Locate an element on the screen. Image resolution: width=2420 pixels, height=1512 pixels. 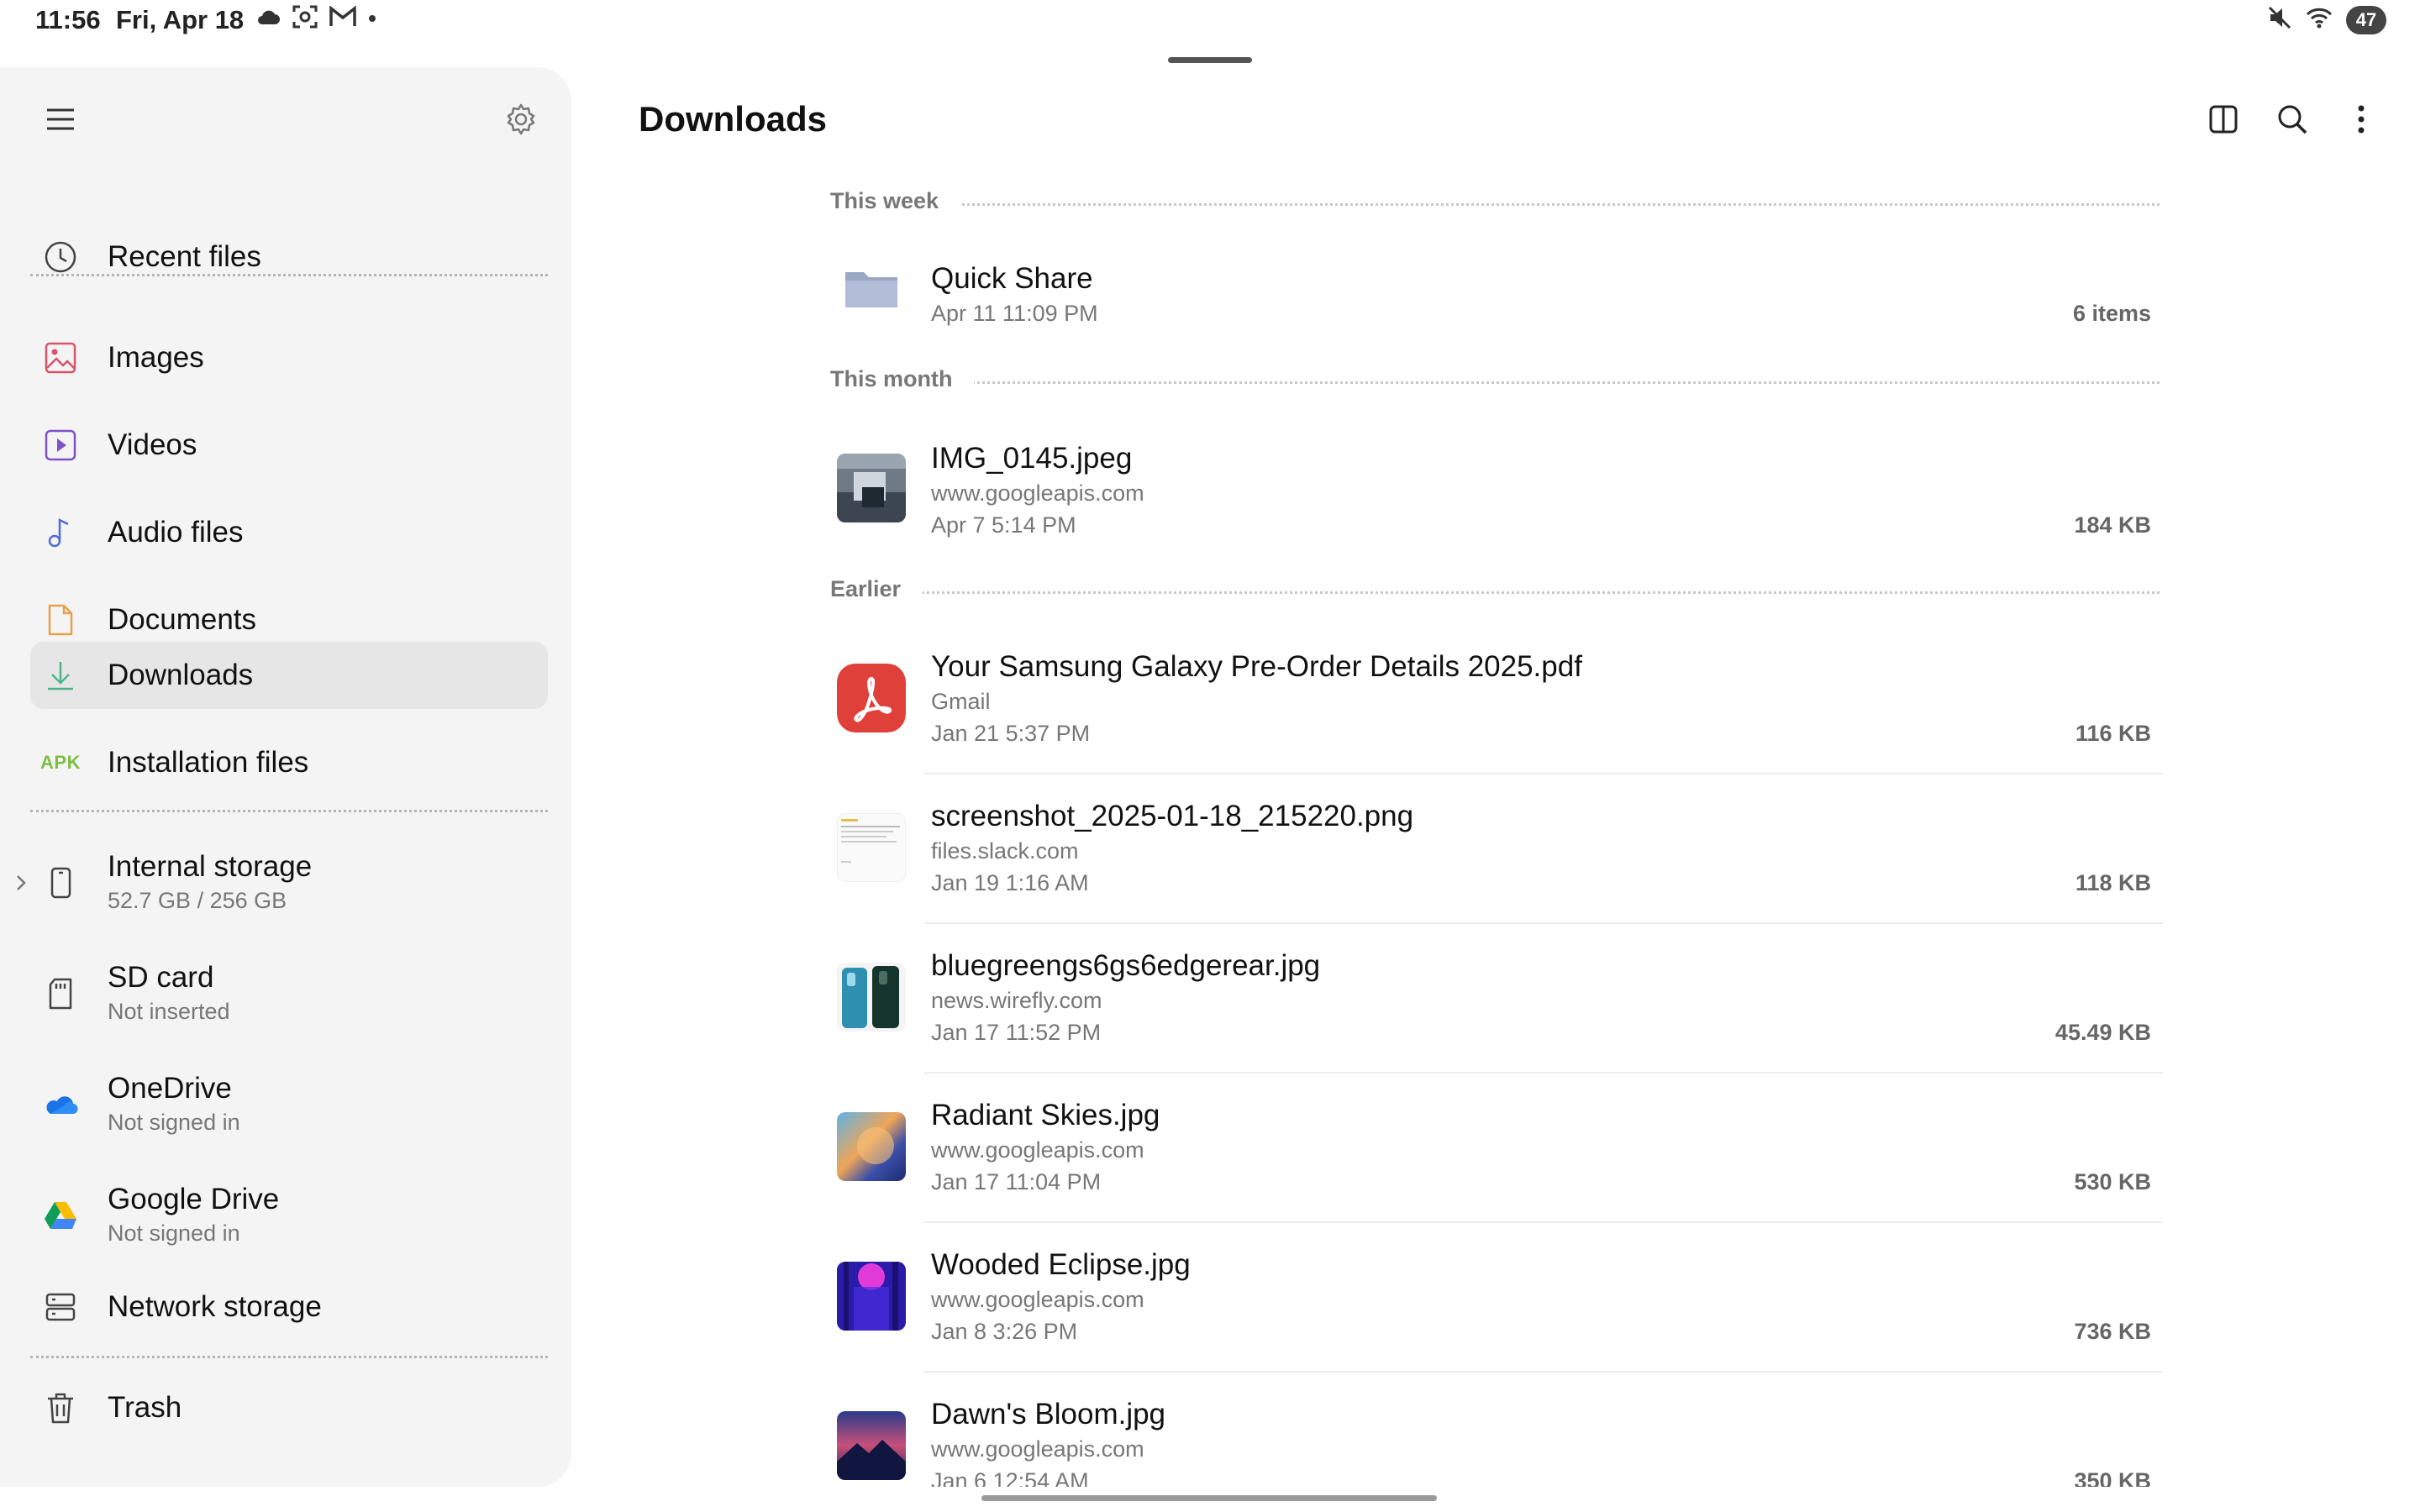
sidebar-item-label: Internal storage is located at coordinates (210, 866).